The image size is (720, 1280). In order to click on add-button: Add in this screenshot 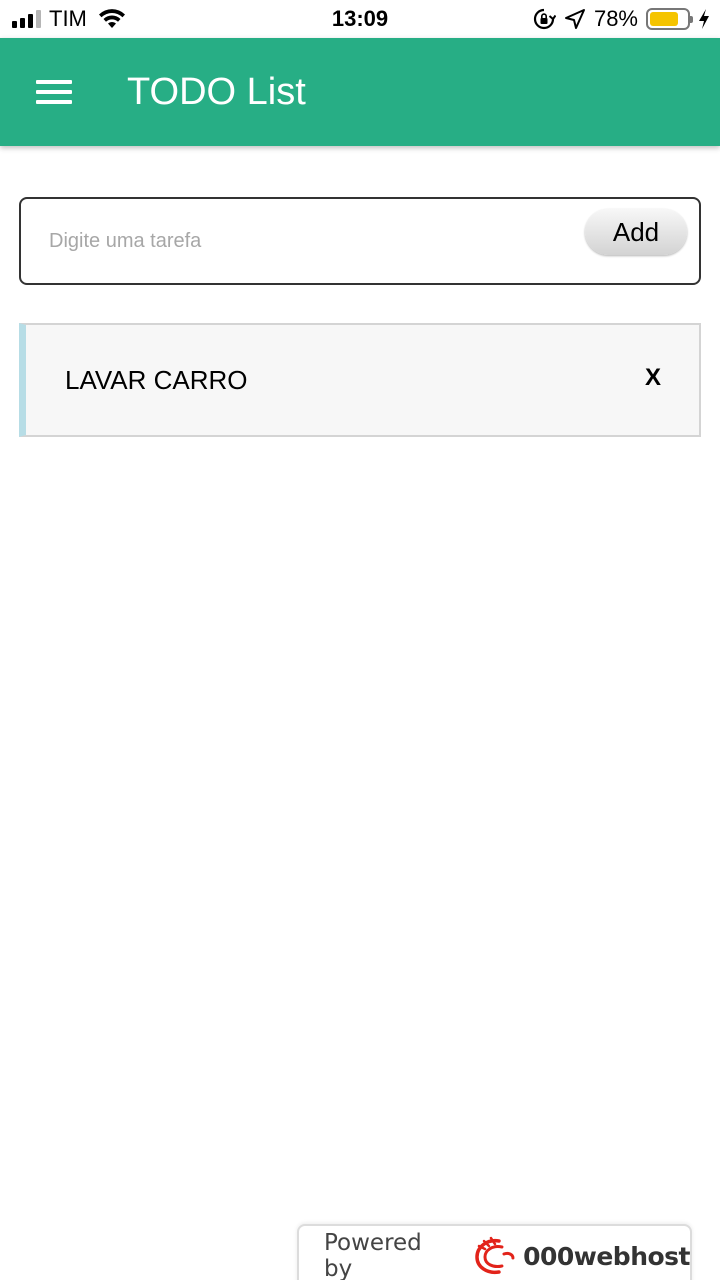, I will do `click(636, 232)`.